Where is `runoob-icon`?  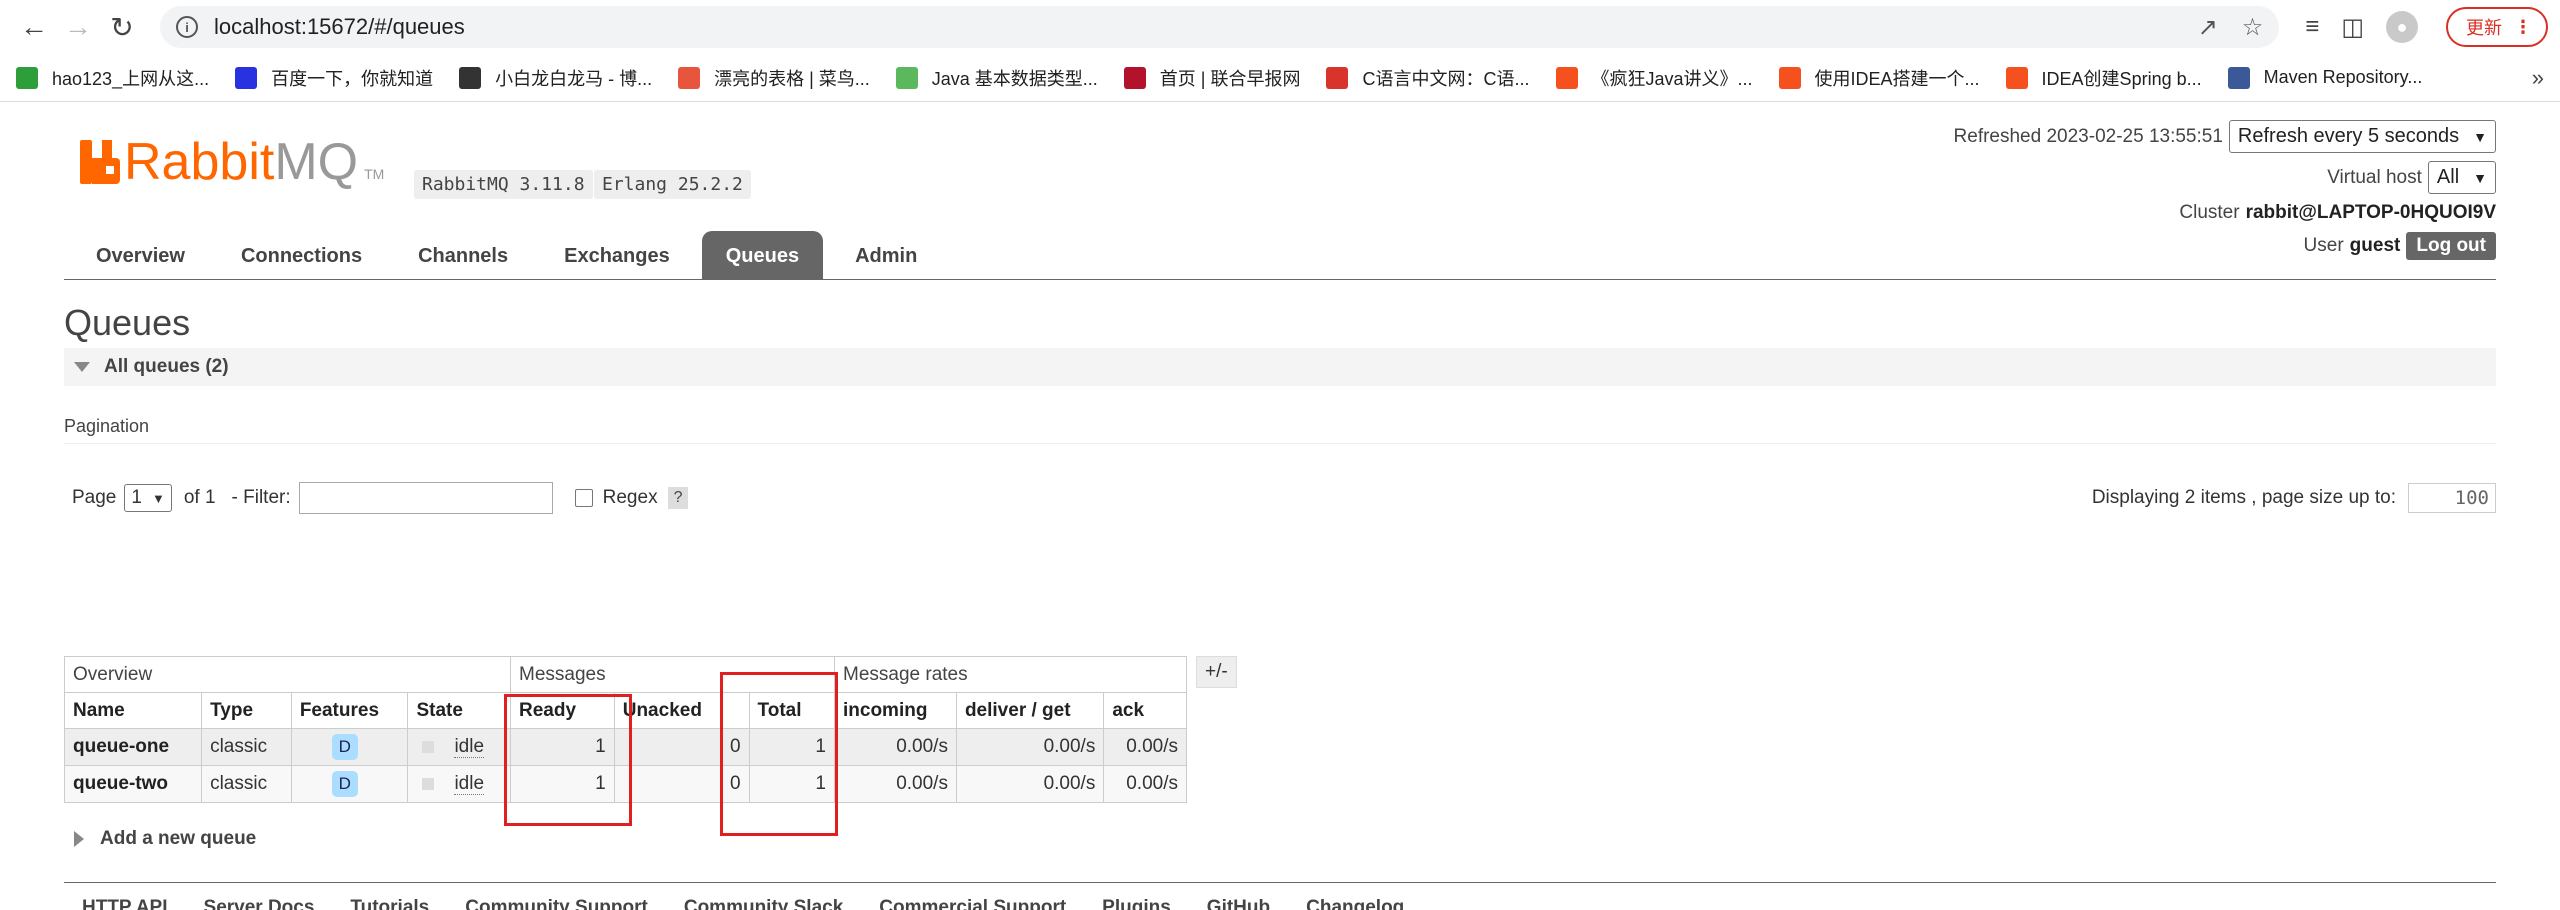 runoob-icon is located at coordinates (689, 77).